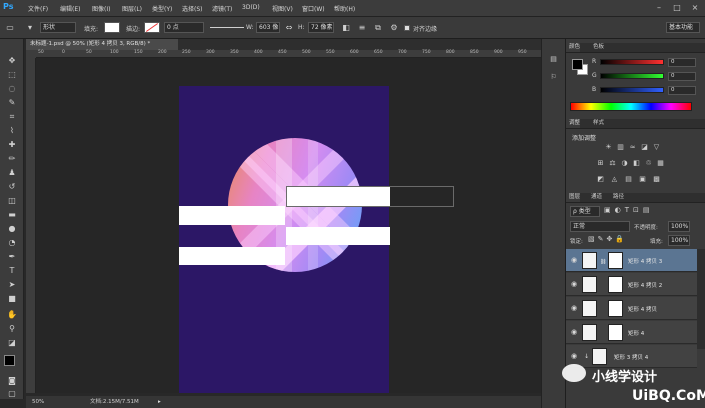  I want to click on color-spectrum-bar, so click(631, 106).